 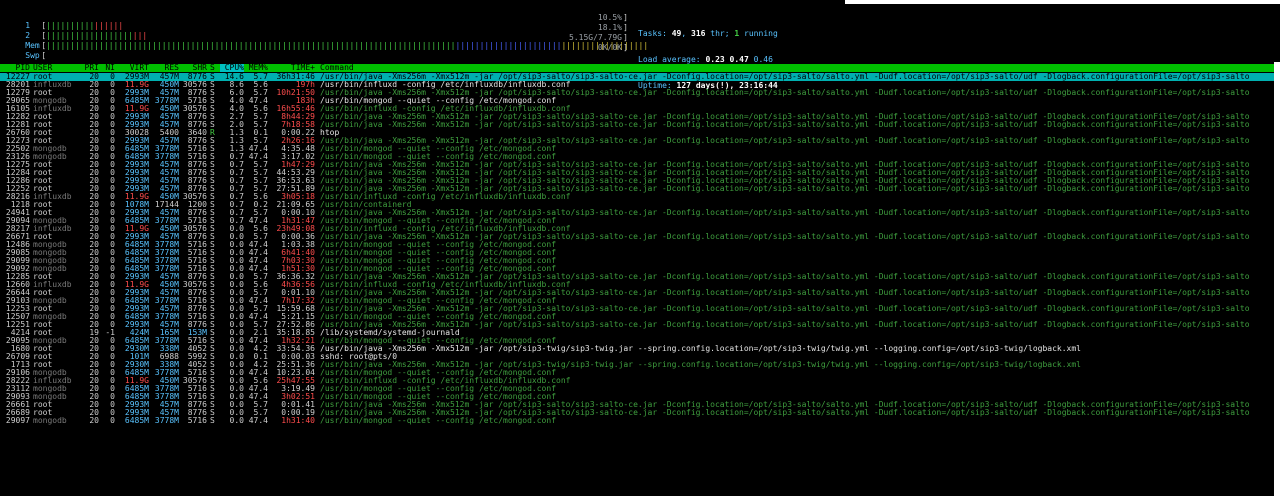 I want to click on tasks-line: Tasks: 49, 316 thr; 1 running, so click(x=708, y=33).